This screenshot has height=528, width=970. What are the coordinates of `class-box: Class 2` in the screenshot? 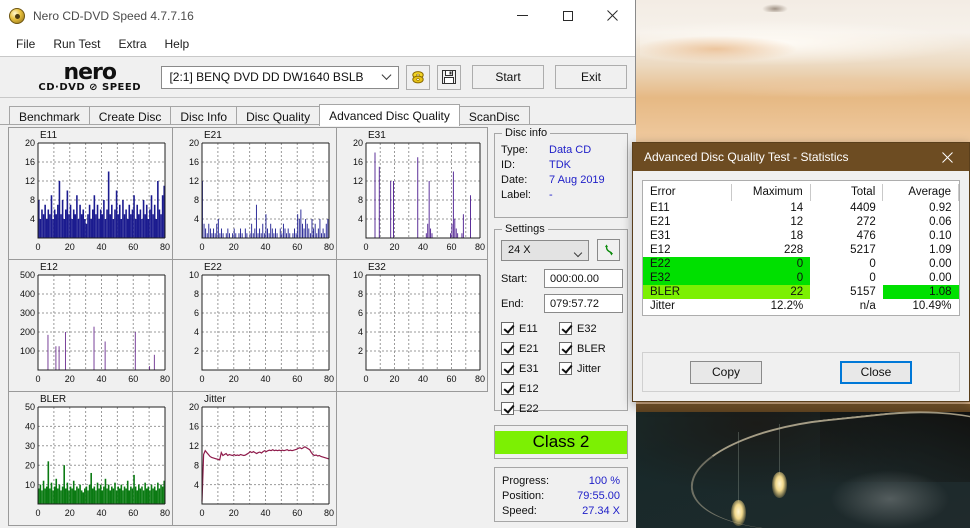 It's located at (561, 442).